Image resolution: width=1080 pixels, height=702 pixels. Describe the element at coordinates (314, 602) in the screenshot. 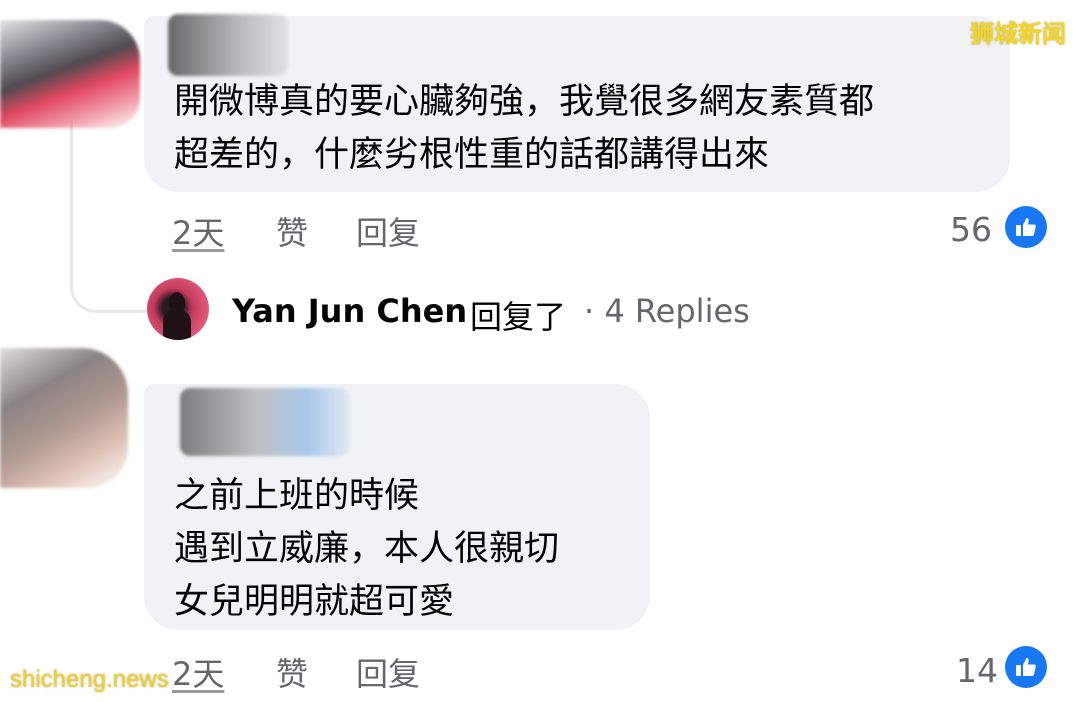

I see `comment-text-line: 女兒明明就超可愛` at that location.